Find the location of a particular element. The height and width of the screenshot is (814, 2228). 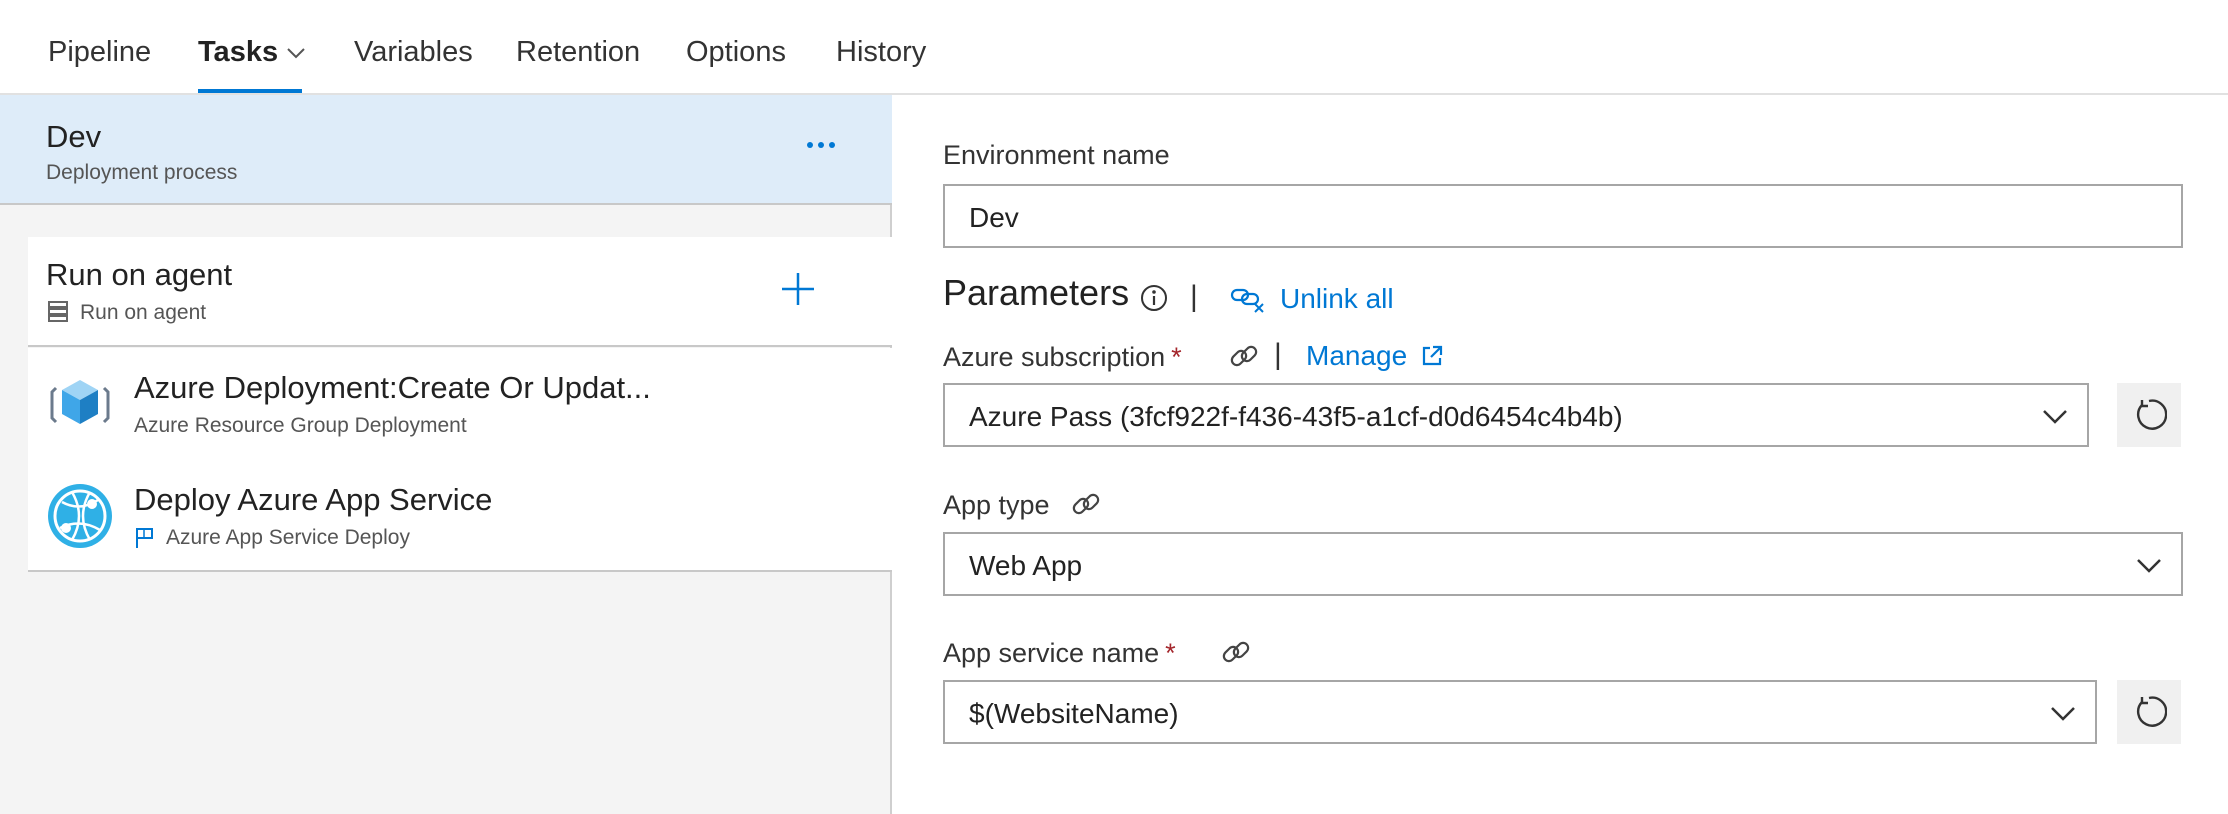

resource-group-cube-icon is located at coordinates (80, 402).